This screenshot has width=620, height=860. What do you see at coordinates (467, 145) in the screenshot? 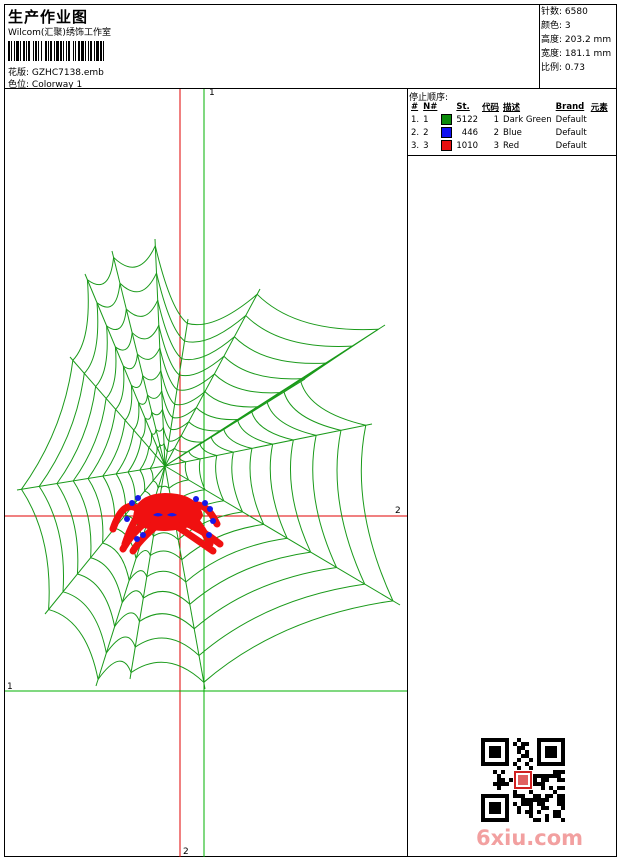
I see `row-stitches: 1010` at bounding box center [467, 145].